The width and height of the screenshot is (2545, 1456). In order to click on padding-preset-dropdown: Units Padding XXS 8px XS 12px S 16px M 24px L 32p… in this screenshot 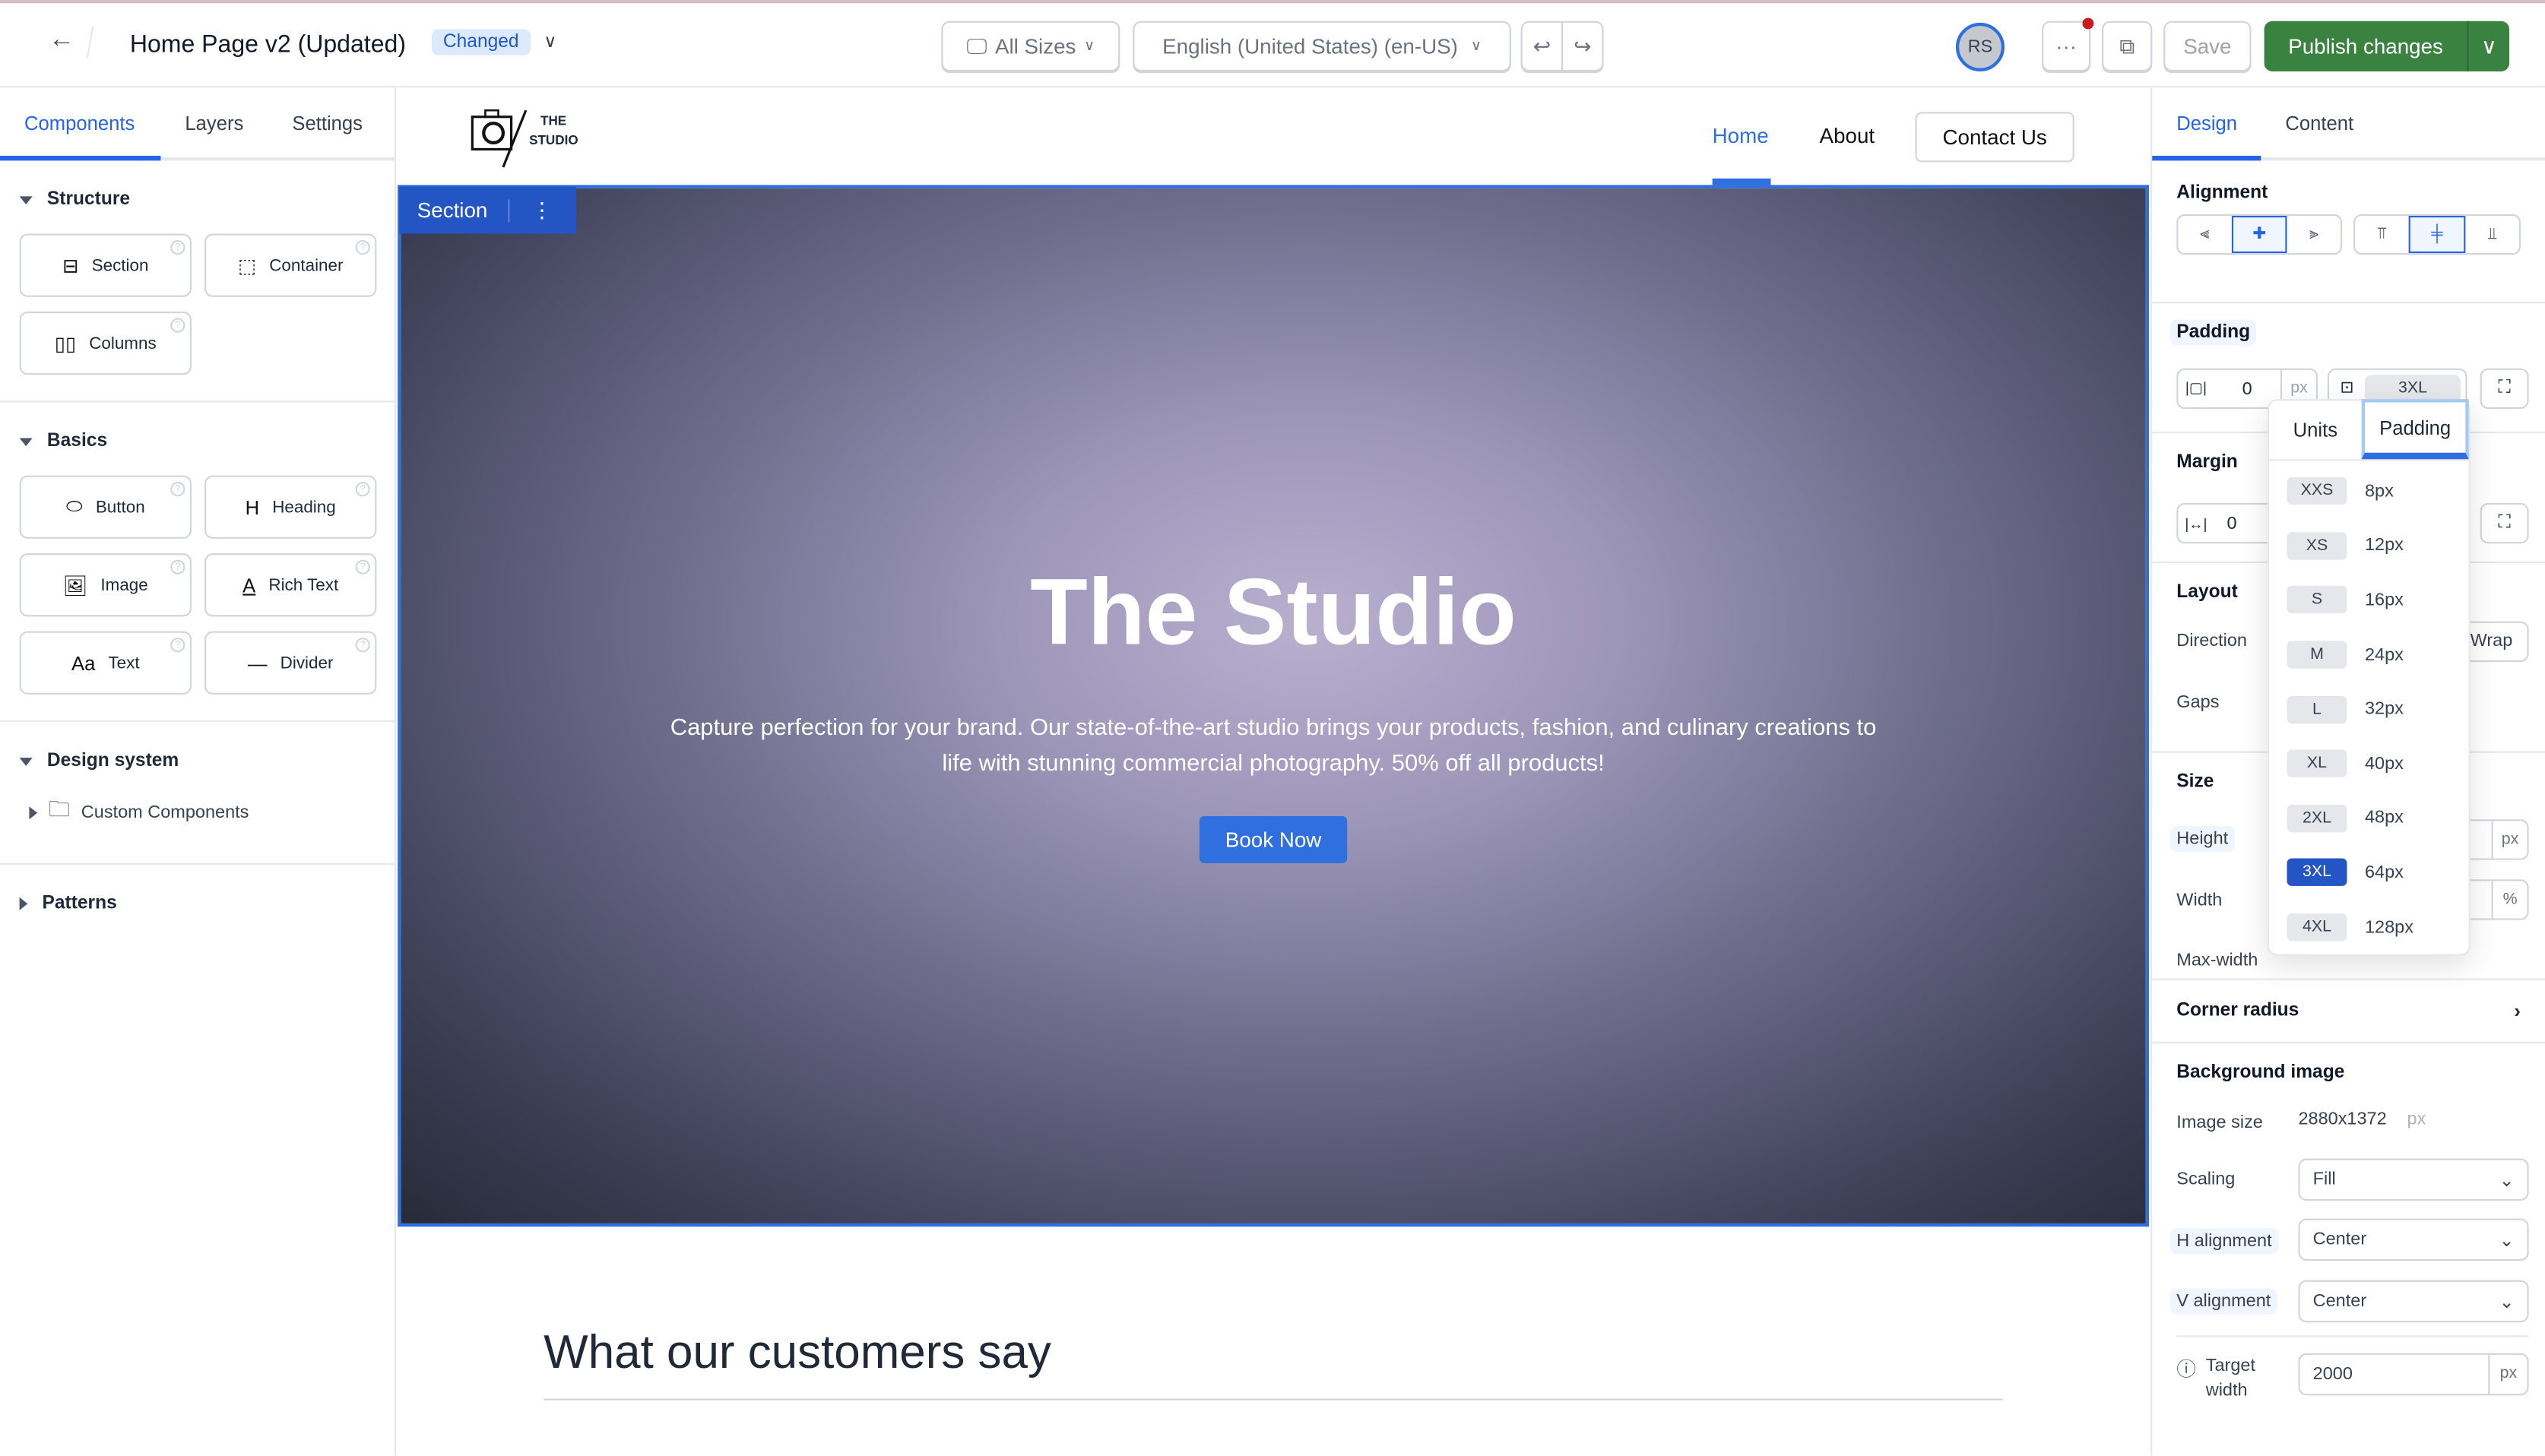, I will do `click(2369, 677)`.